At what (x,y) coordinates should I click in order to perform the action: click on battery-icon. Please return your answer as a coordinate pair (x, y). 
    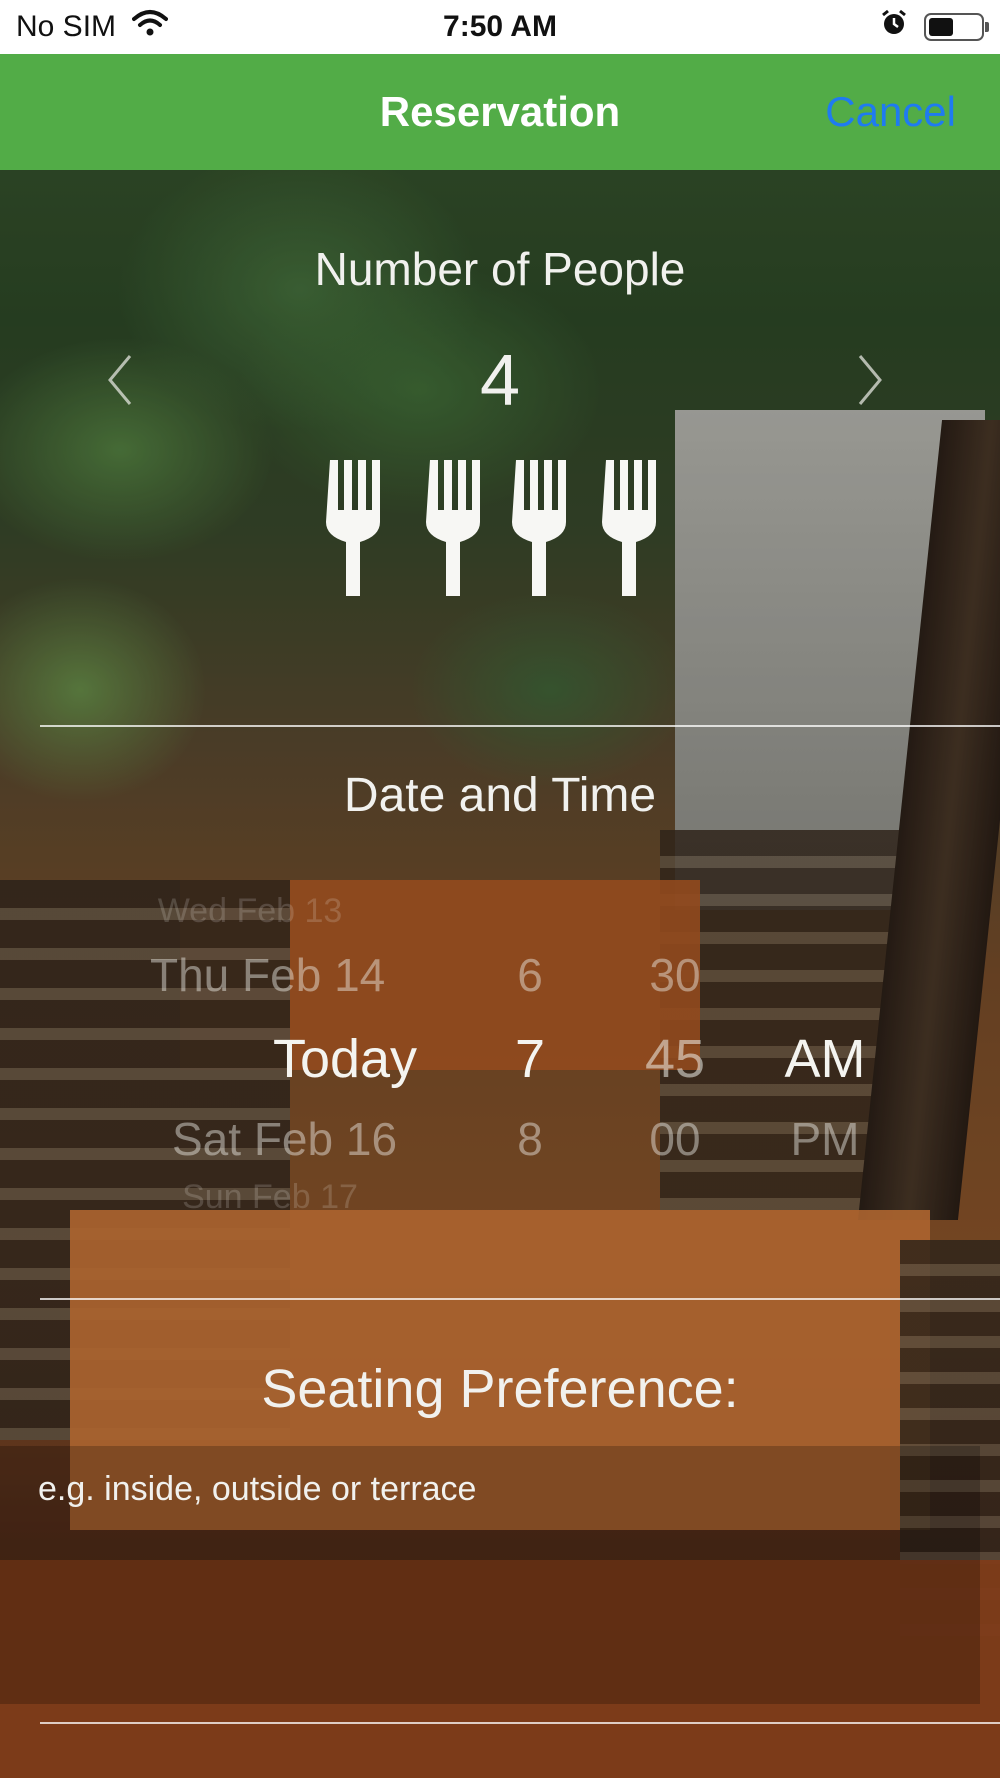
    Looking at the image, I should click on (956, 27).